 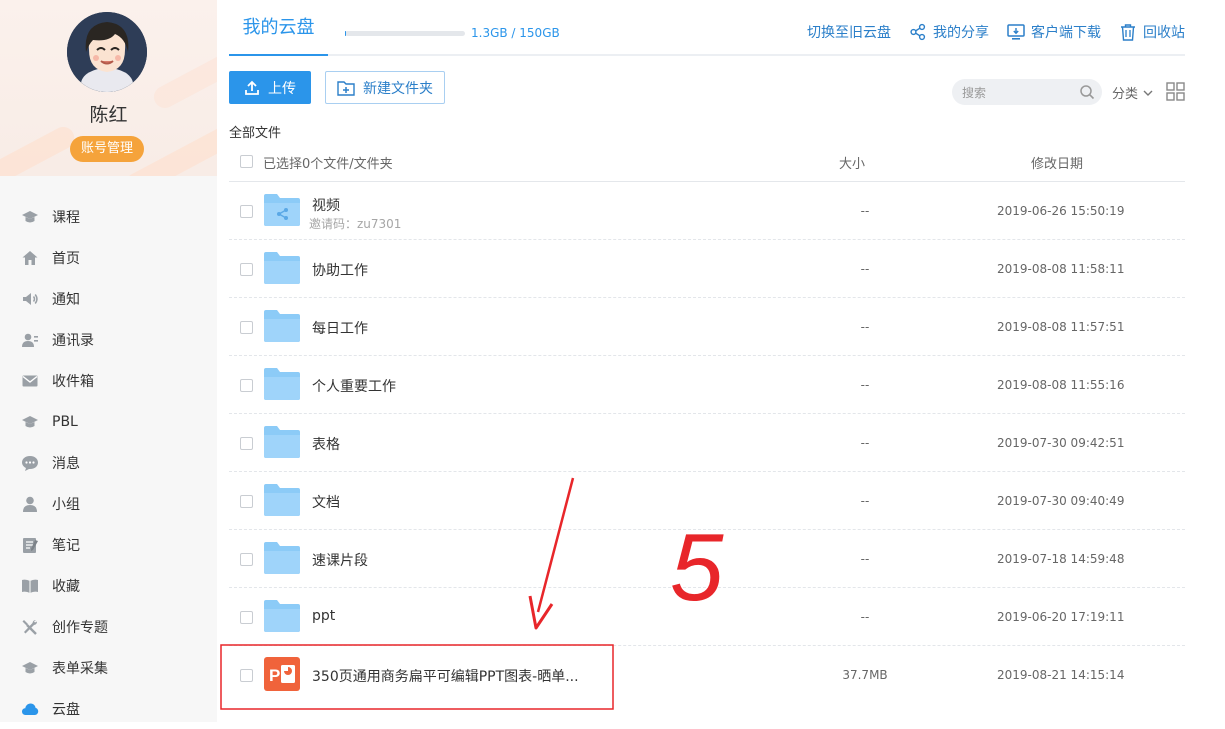 What do you see at coordinates (1175, 91) in the screenshot?
I see `grid-view-icon` at bounding box center [1175, 91].